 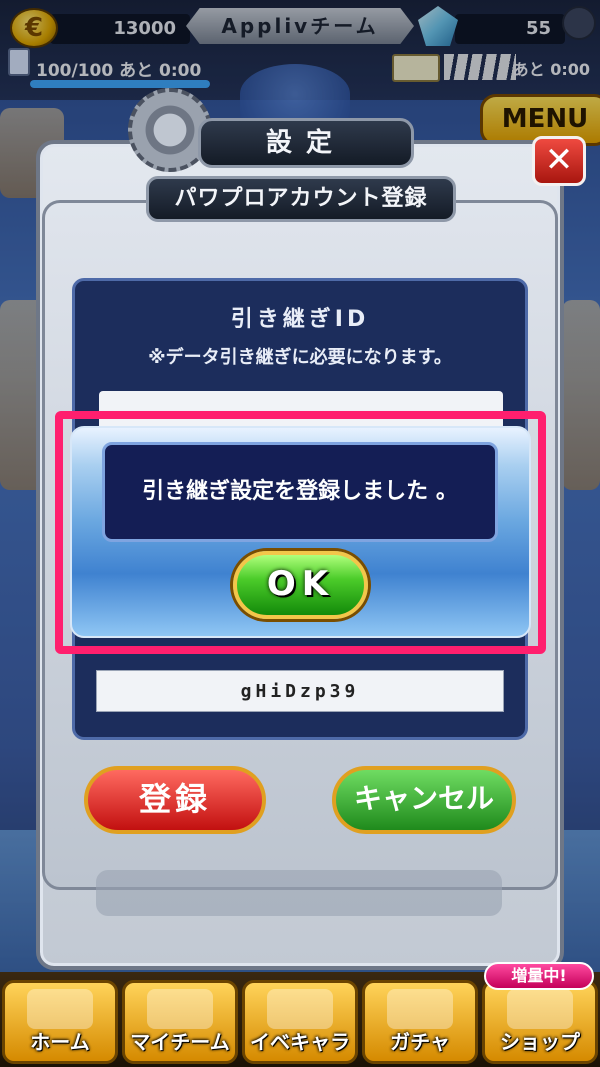 What do you see at coordinates (300, 319) in the screenshot?
I see `transfer-id-label: 引き継ぎID` at bounding box center [300, 319].